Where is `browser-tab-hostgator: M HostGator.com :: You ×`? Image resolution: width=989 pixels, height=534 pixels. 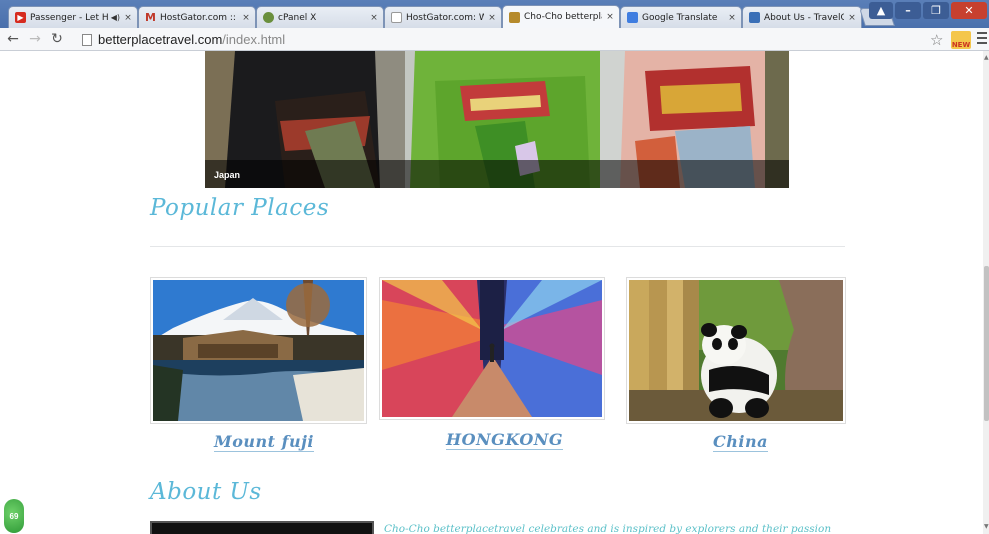
browser-tab-hostgator: M HostGator.com :: You × is located at coordinates (197, 17).